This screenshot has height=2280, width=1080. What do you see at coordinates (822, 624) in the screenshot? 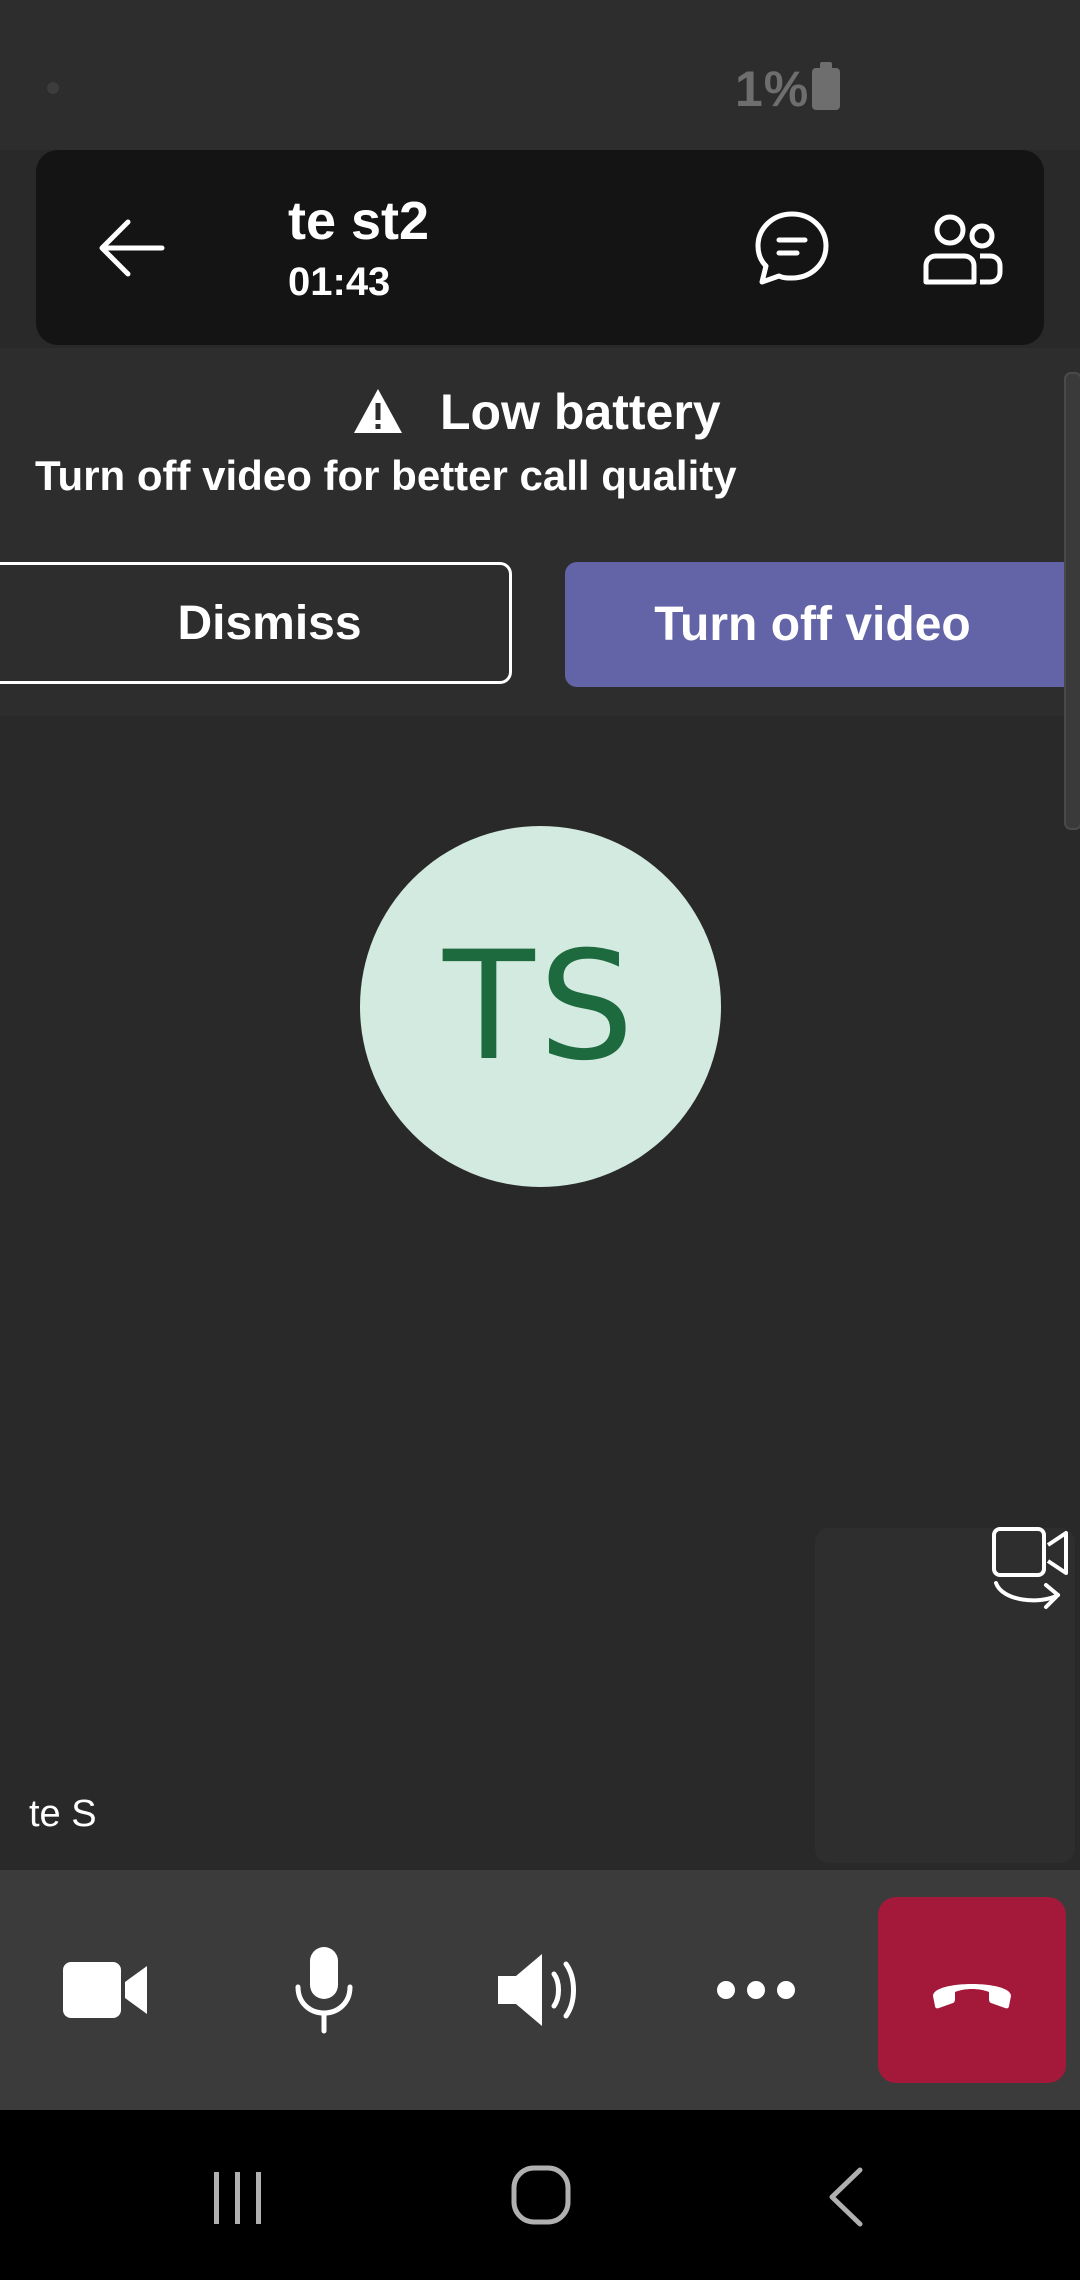
I see `turn-off-video-button: Turn off video` at bounding box center [822, 624].